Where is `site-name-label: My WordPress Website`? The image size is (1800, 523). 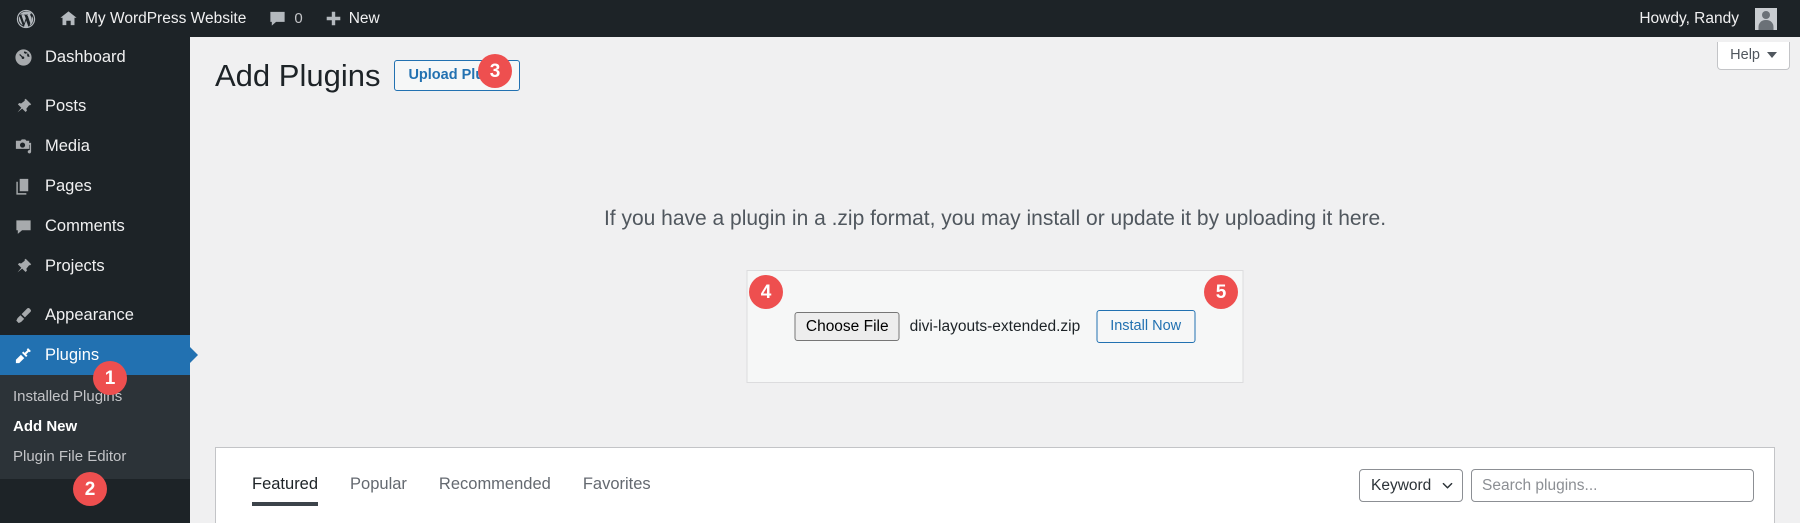
site-name-label: My WordPress Website is located at coordinates (166, 18).